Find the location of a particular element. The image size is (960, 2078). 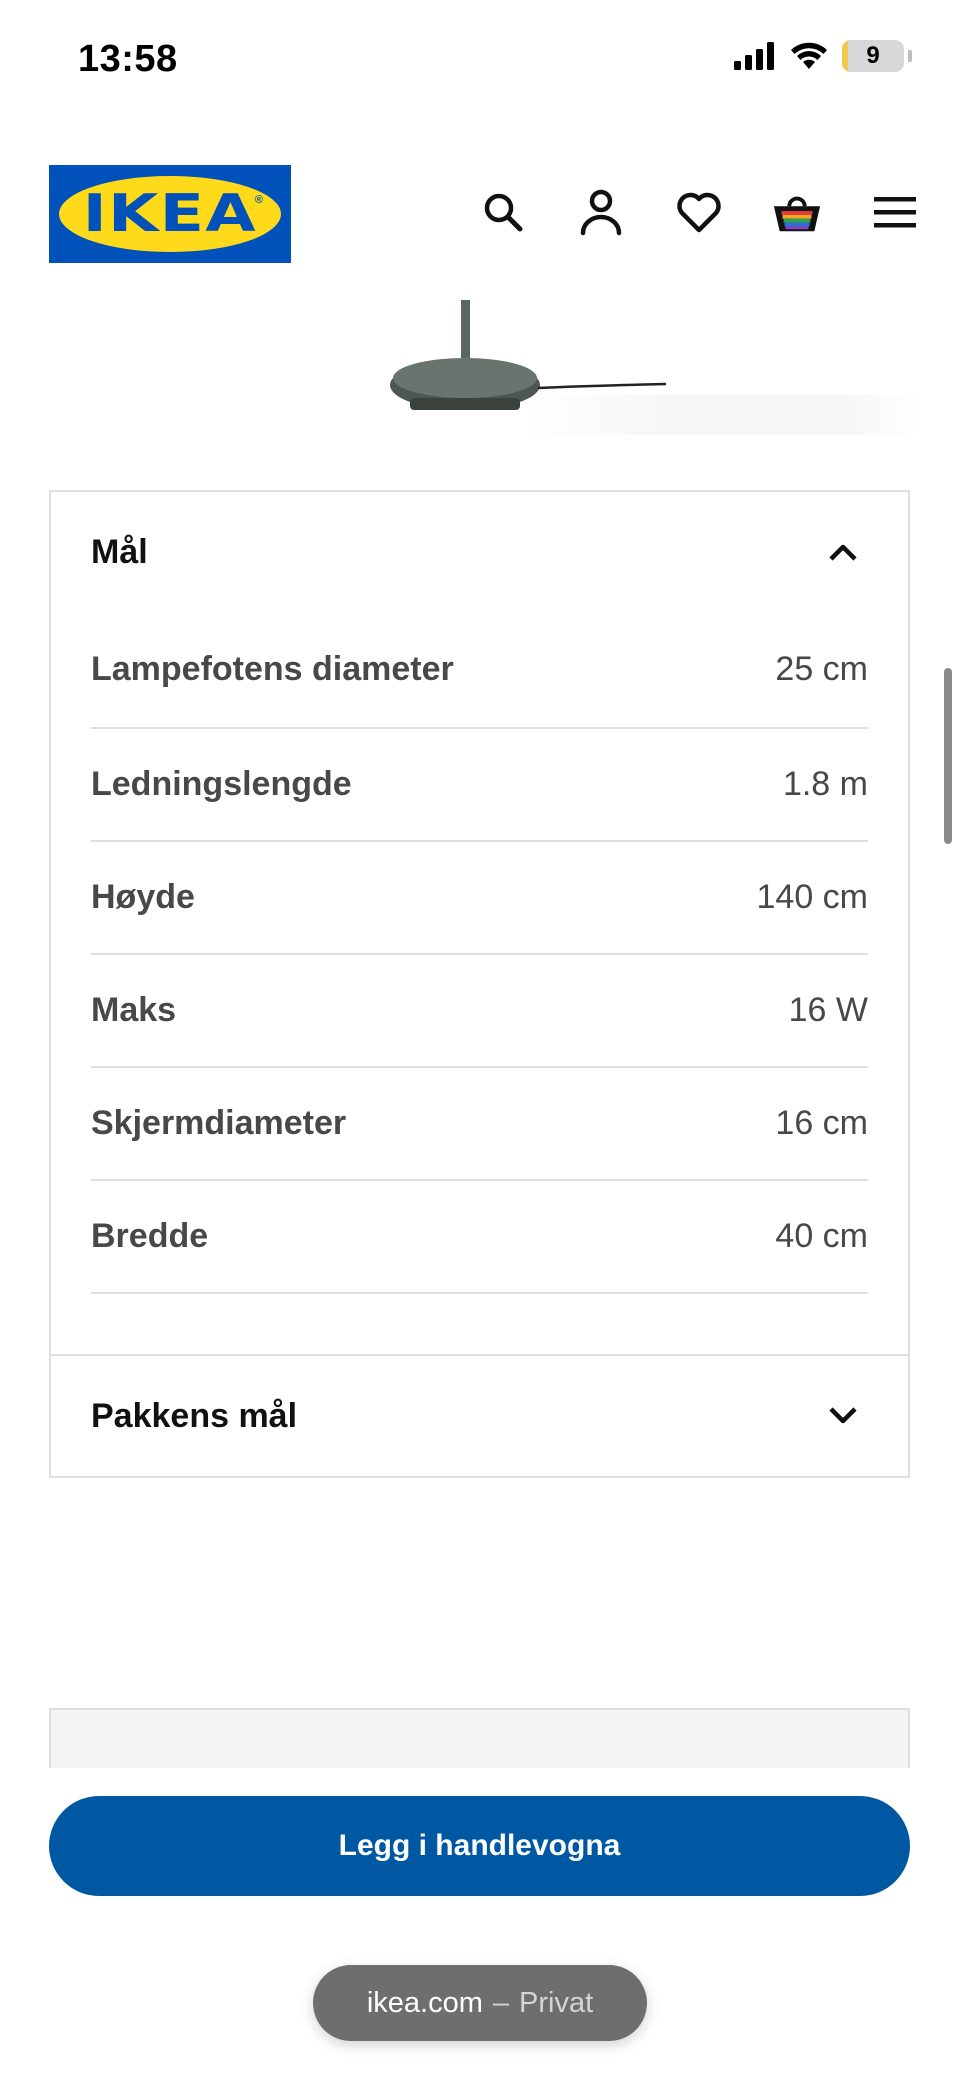

dimensions-title: Mål is located at coordinates (119, 551).